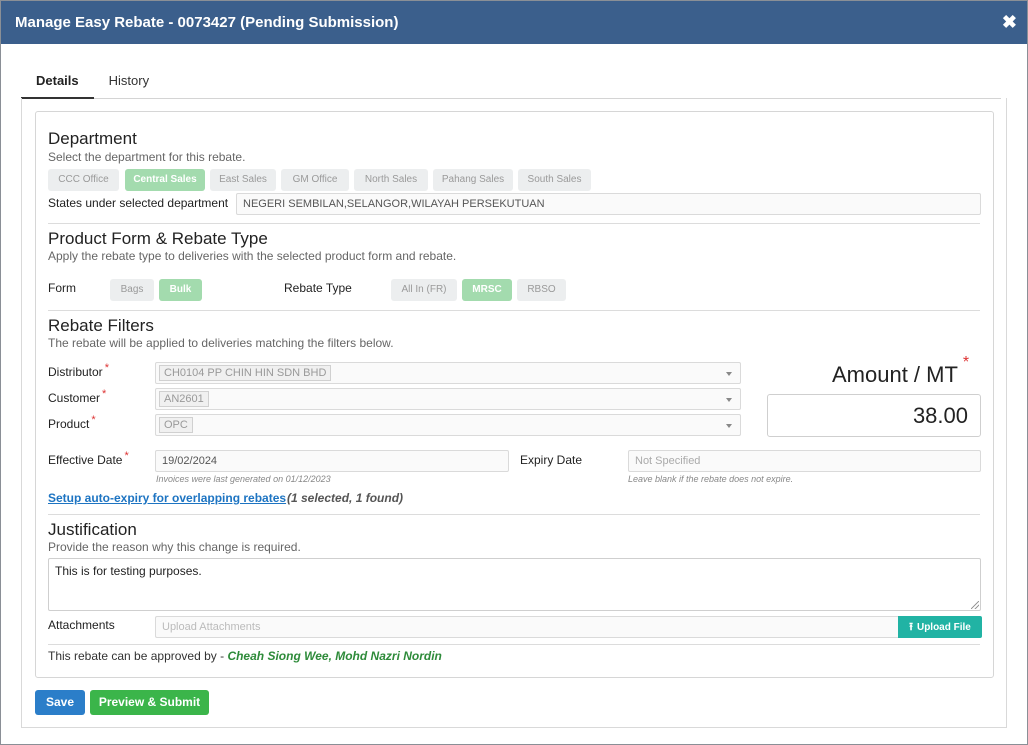 The image size is (1028, 745). Describe the element at coordinates (245, 373) in the screenshot. I see `distributor-value: CH0104 PP CHIN HIN SDN BHD` at that location.